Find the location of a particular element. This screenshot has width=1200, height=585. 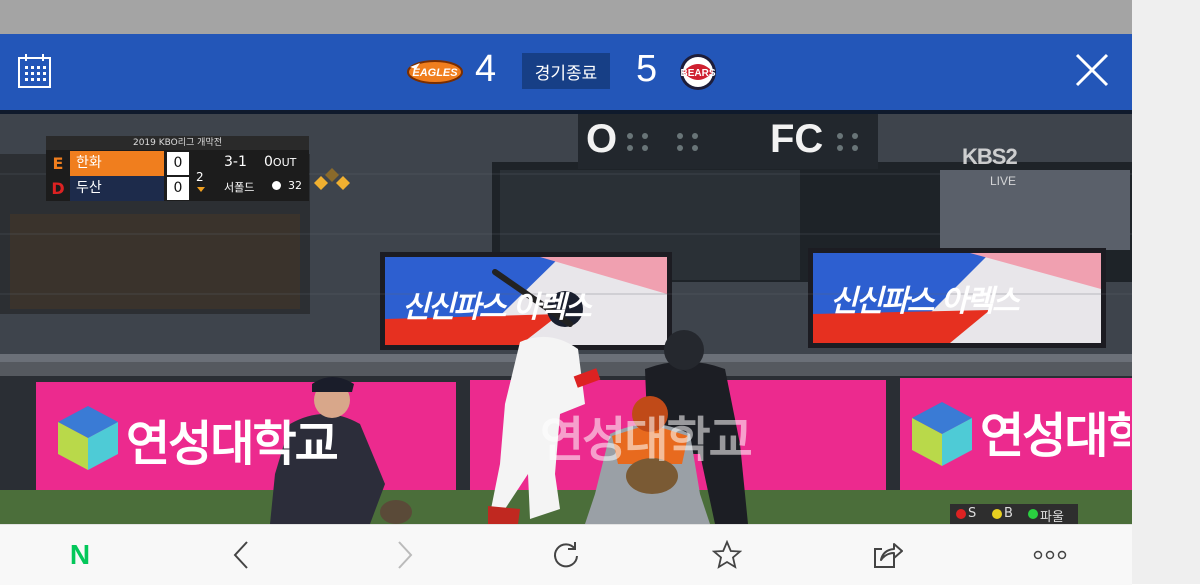

calendar-icon is located at coordinates (35, 71).